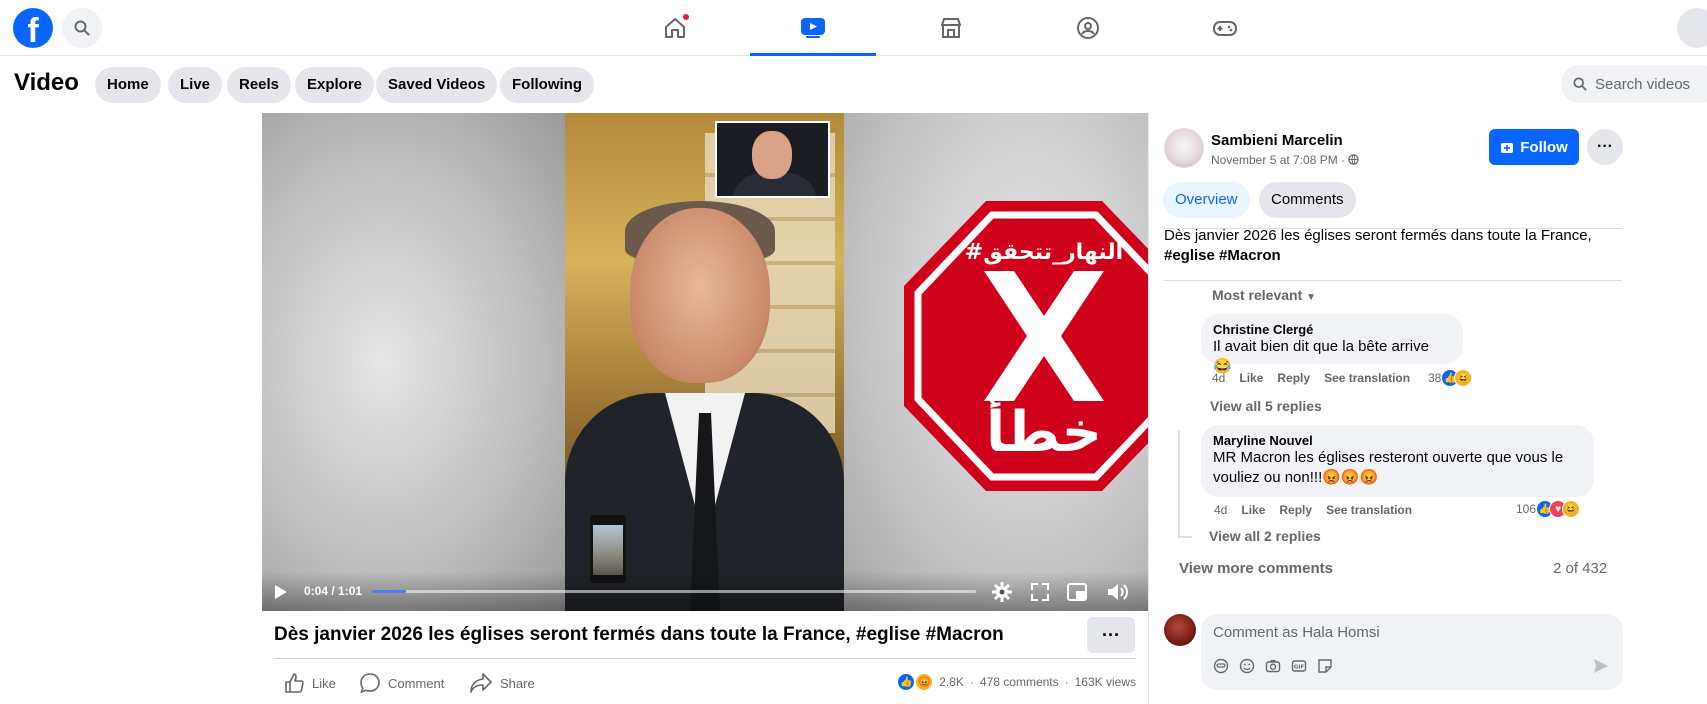  Describe the element at coordinates (1325, 666) in the screenshot. I see `sticker-icon` at that location.